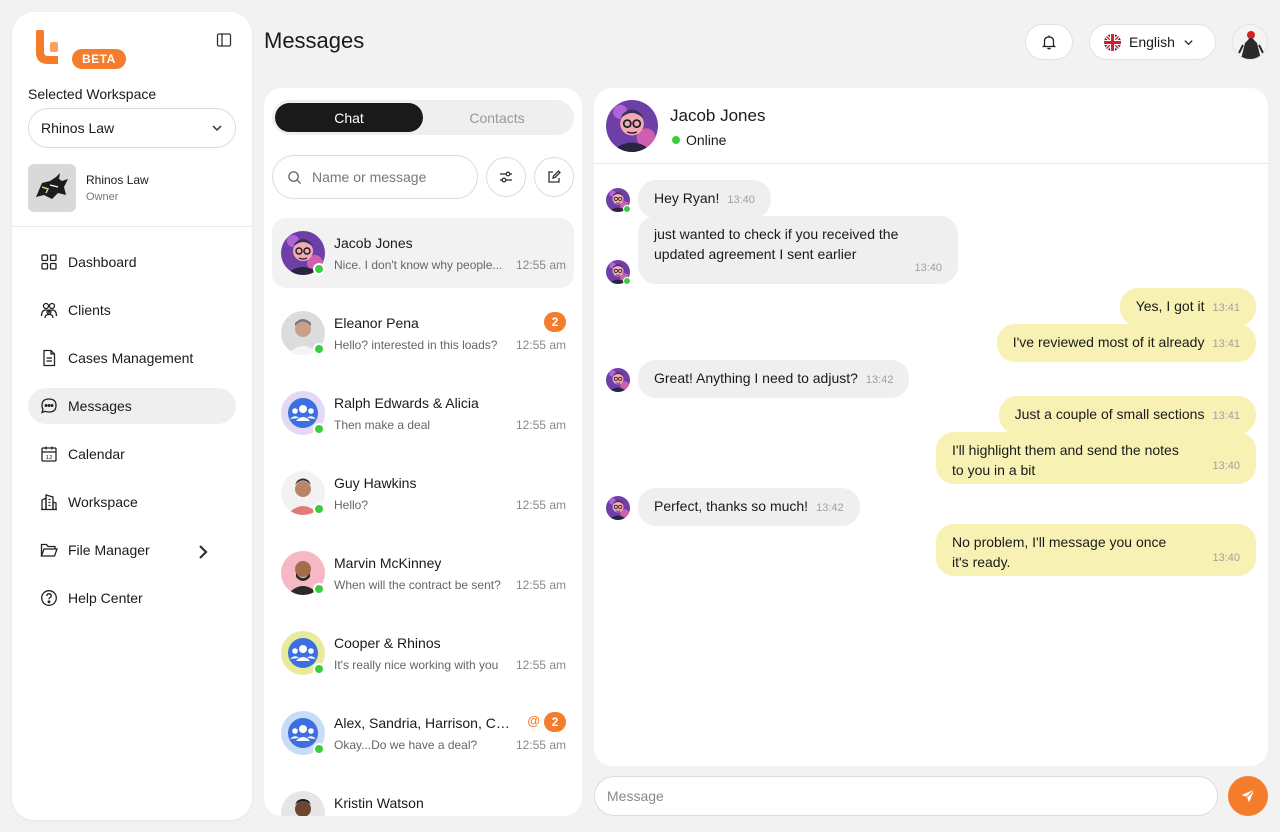  I want to click on bell-icon, so click(1049, 42).